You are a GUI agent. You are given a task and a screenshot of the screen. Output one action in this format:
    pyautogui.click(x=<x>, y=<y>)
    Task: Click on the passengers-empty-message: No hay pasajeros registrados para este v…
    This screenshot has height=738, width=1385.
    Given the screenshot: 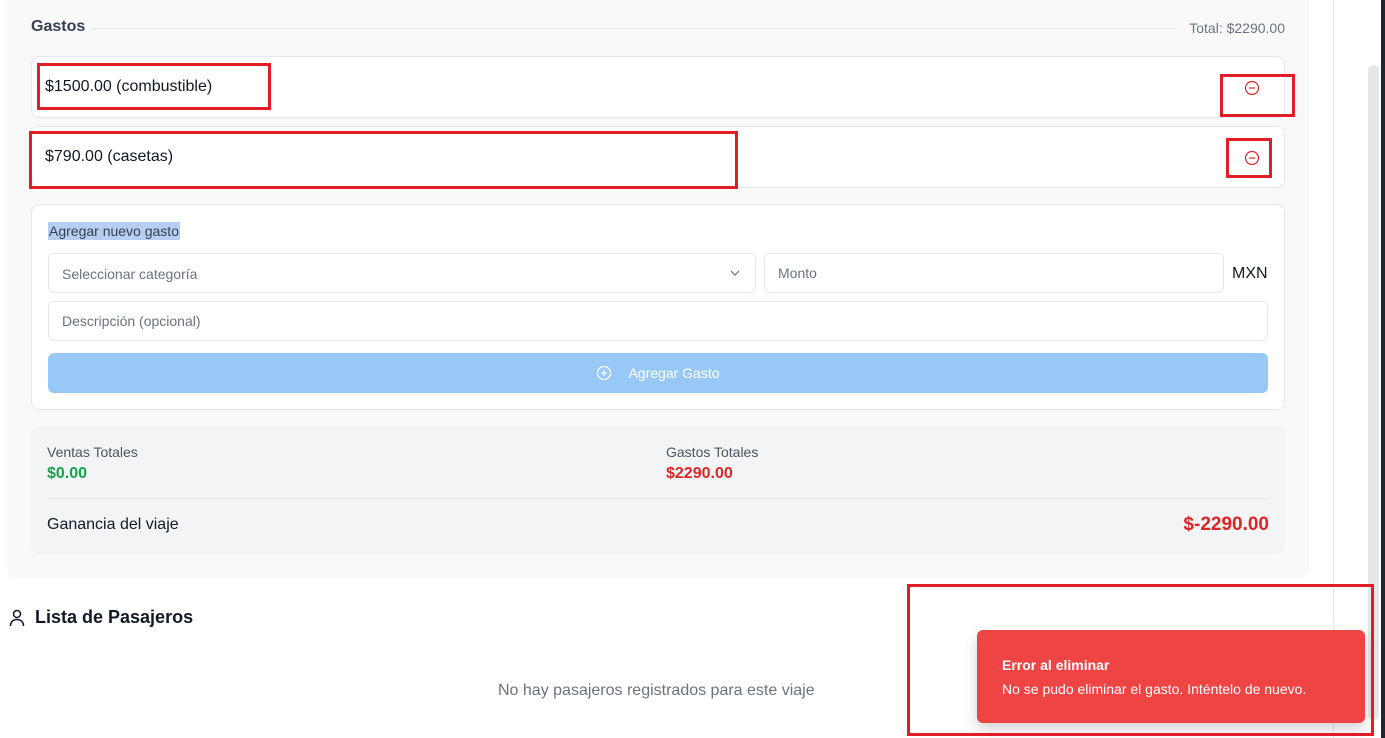 What is the action you would take?
    pyautogui.click(x=656, y=690)
    